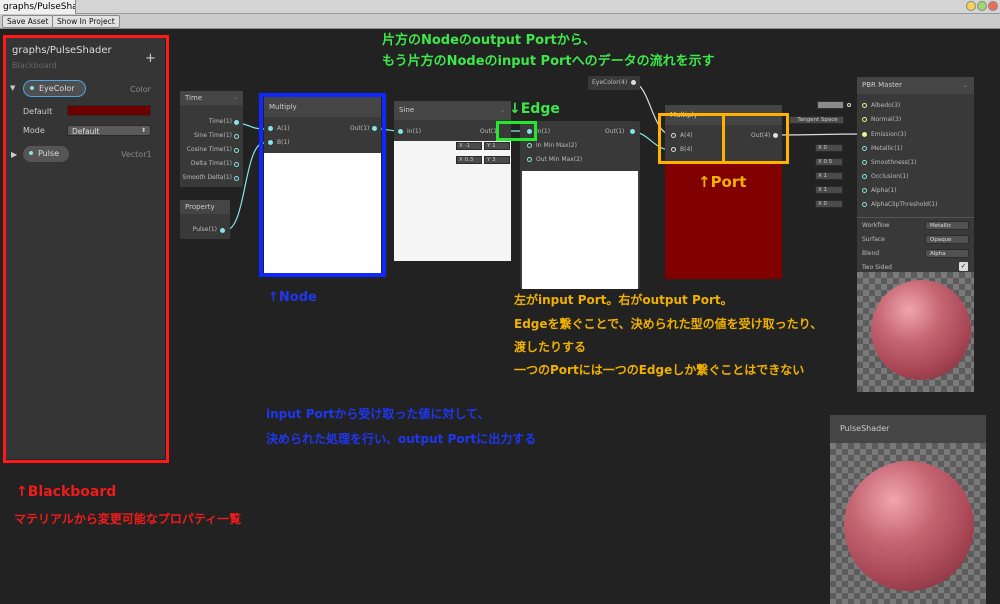 Image resolution: width=1000 pixels, height=604 pixels. What do you see at coordinates (469, 160) in the screenshot?
I see `out-min-field: X 0.3` at bounding box center [469, 160].